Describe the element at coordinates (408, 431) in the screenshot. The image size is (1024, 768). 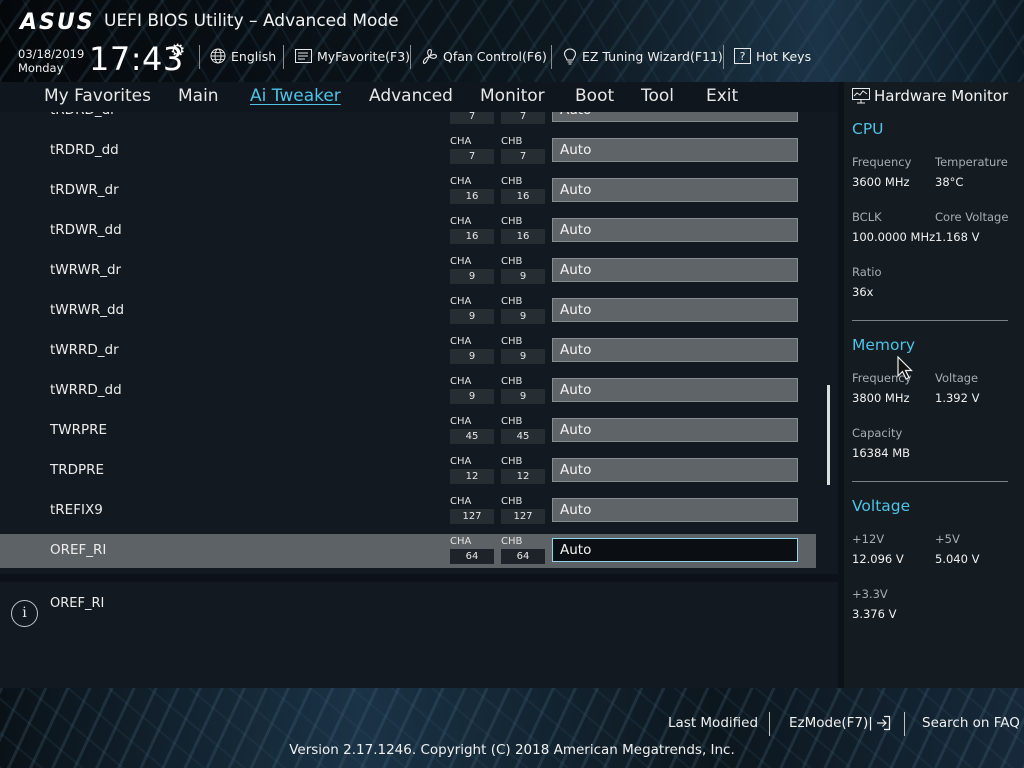
I see `setting-row: TWRPRE CHA 45 CHB 45 Auto` at that location.